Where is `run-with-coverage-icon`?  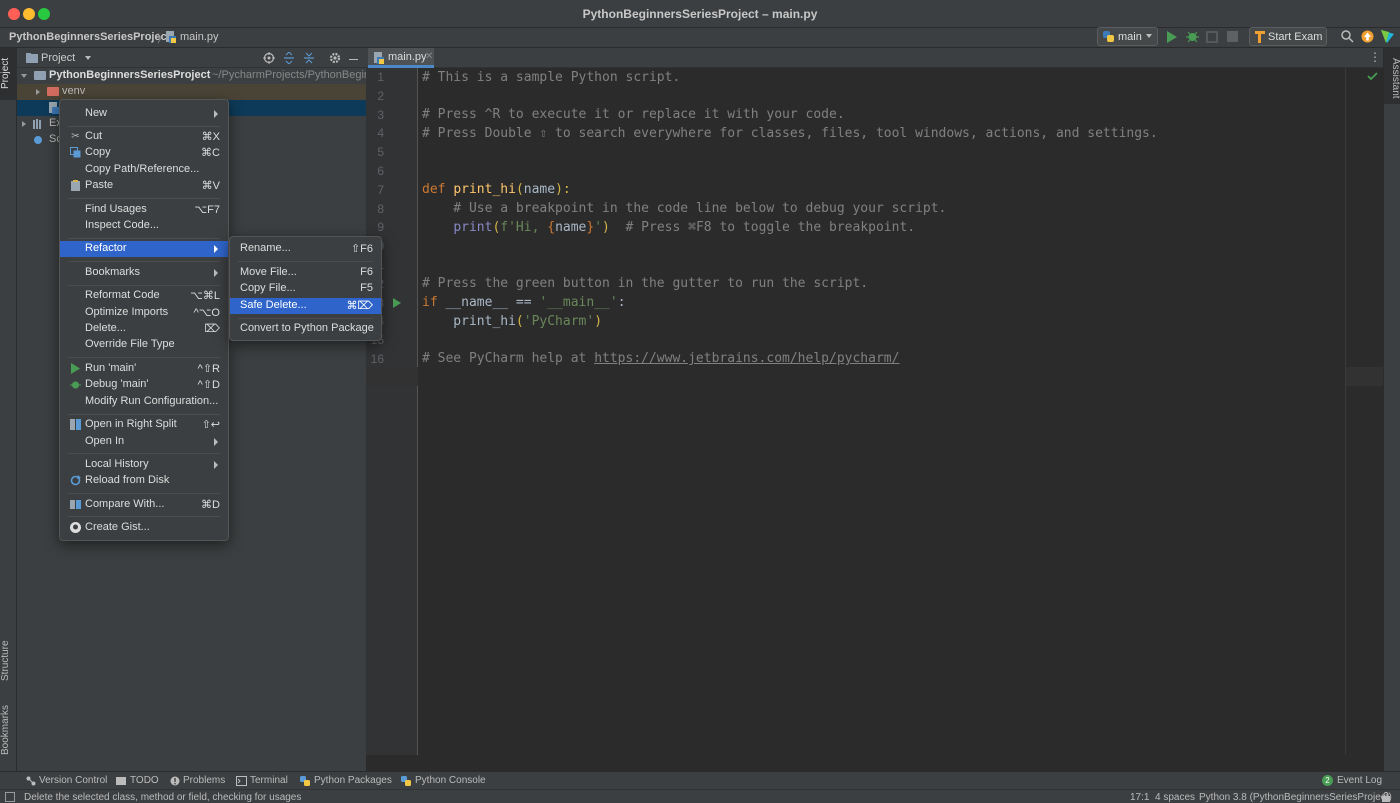
run-with-coverage-icon is located at coordinates (1212, 37).